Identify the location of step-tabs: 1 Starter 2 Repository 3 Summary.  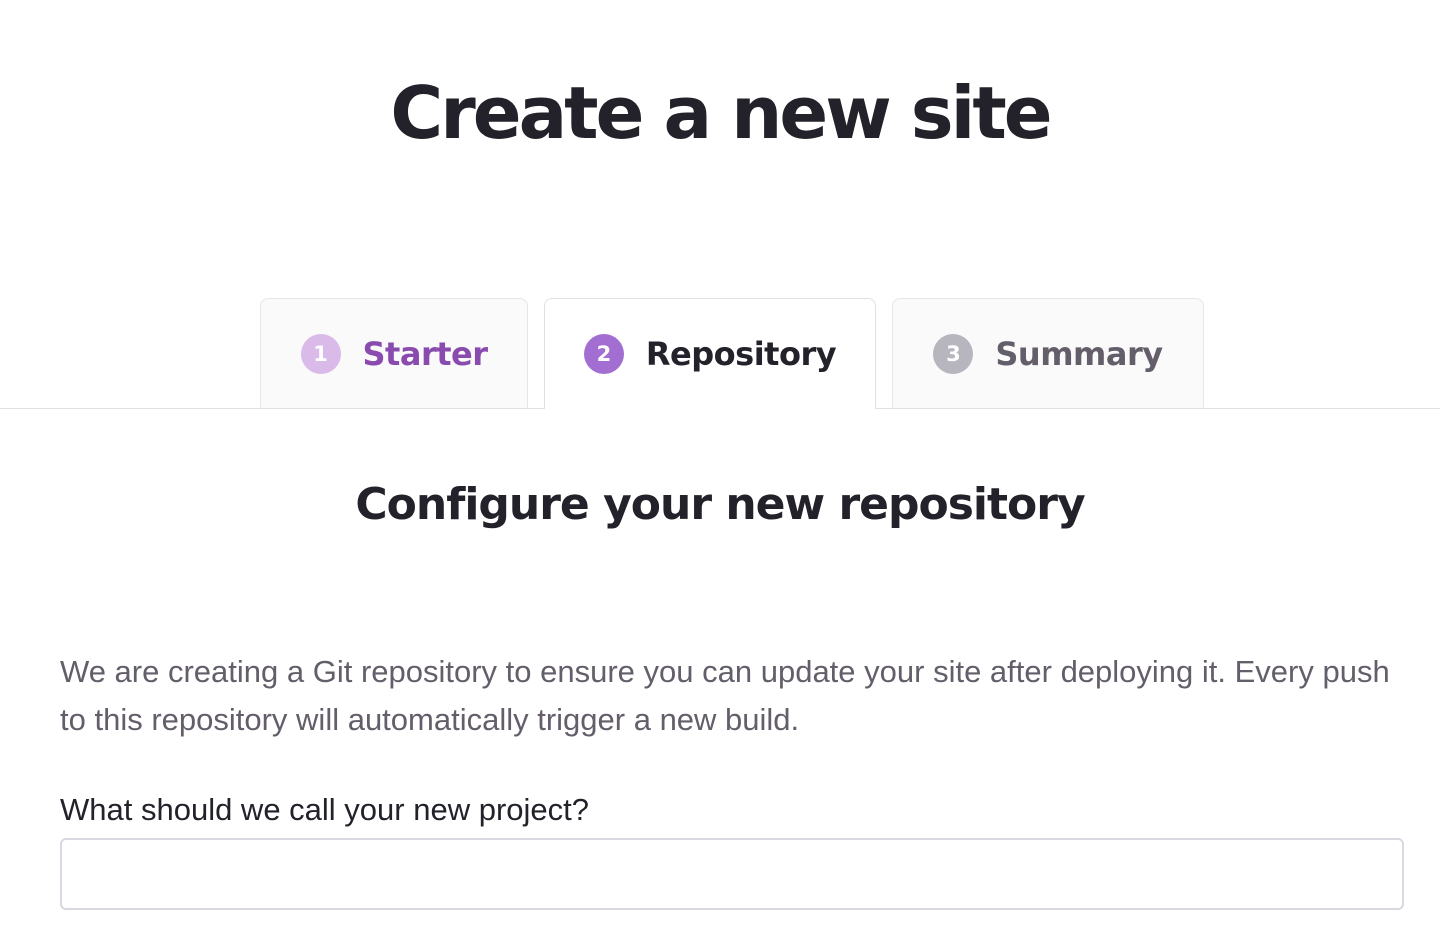
(720, 354).